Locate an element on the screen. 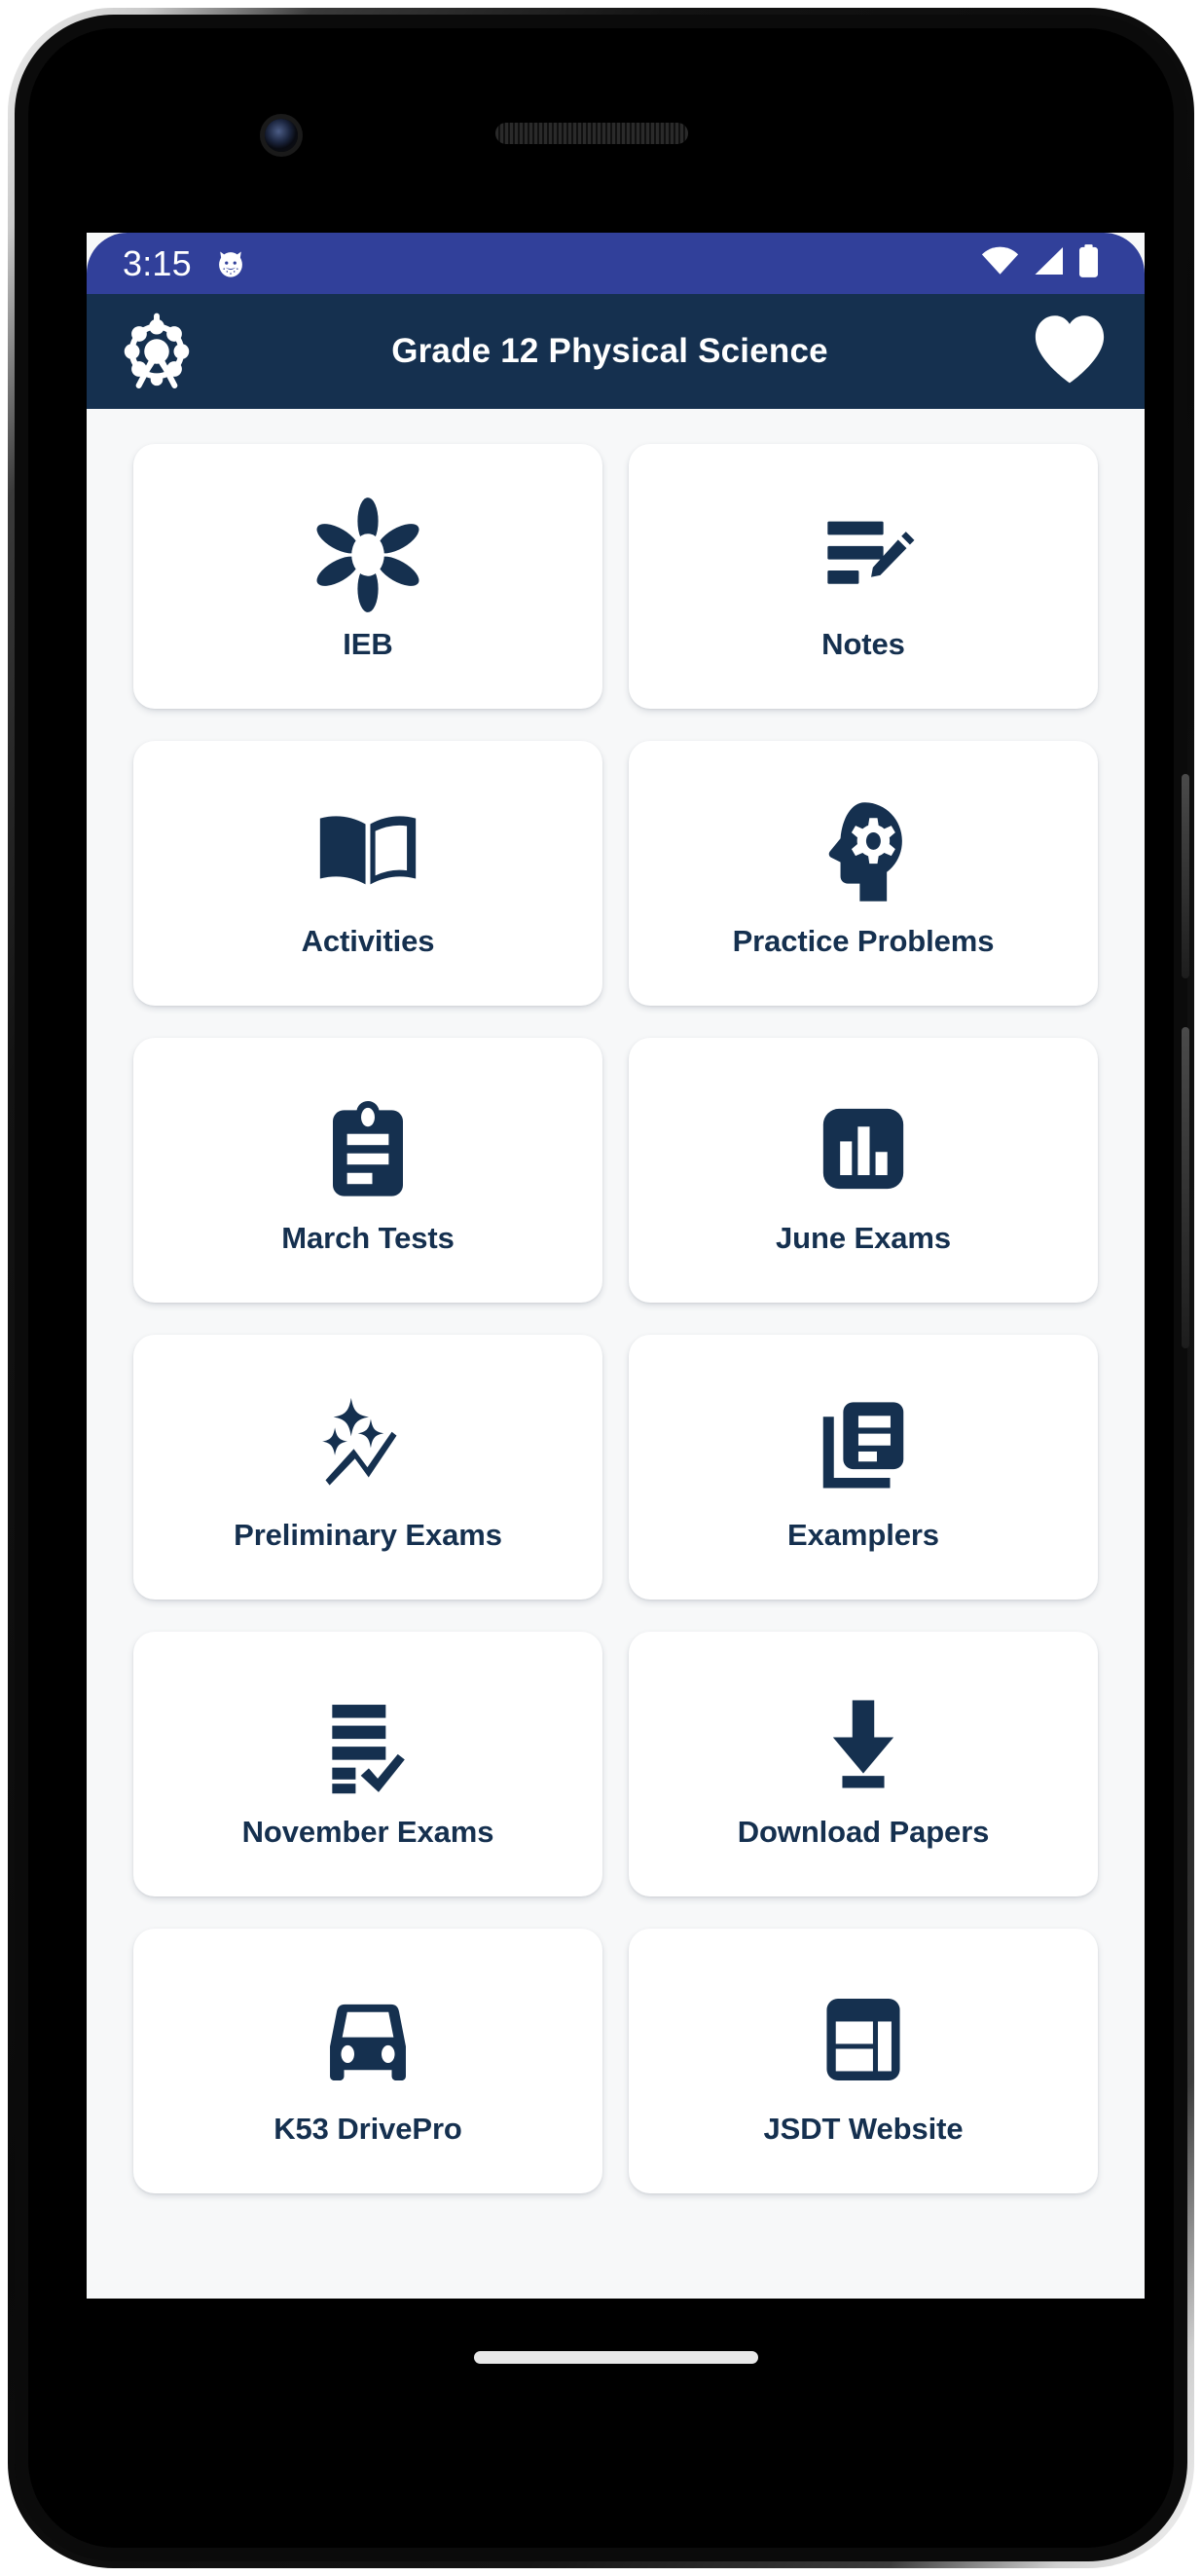 The image size is (1202, 2576). download-icon is located at coordinates (863, 1742).